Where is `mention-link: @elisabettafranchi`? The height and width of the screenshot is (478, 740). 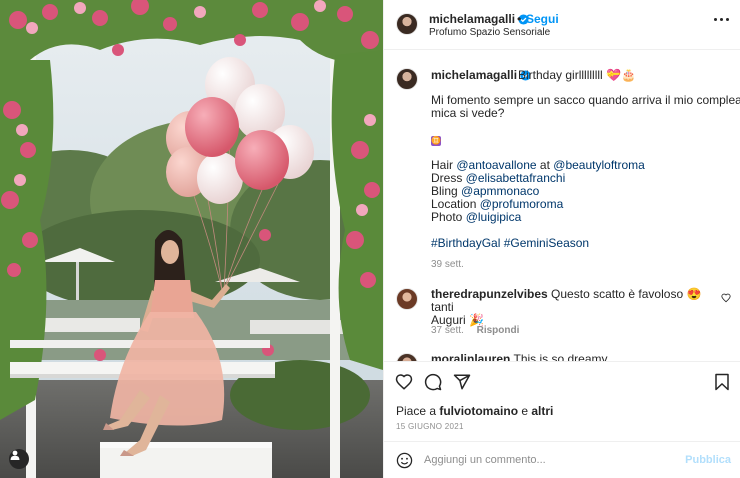 mention-link: @elisabettafranchi is located at coordinates (516, 178).